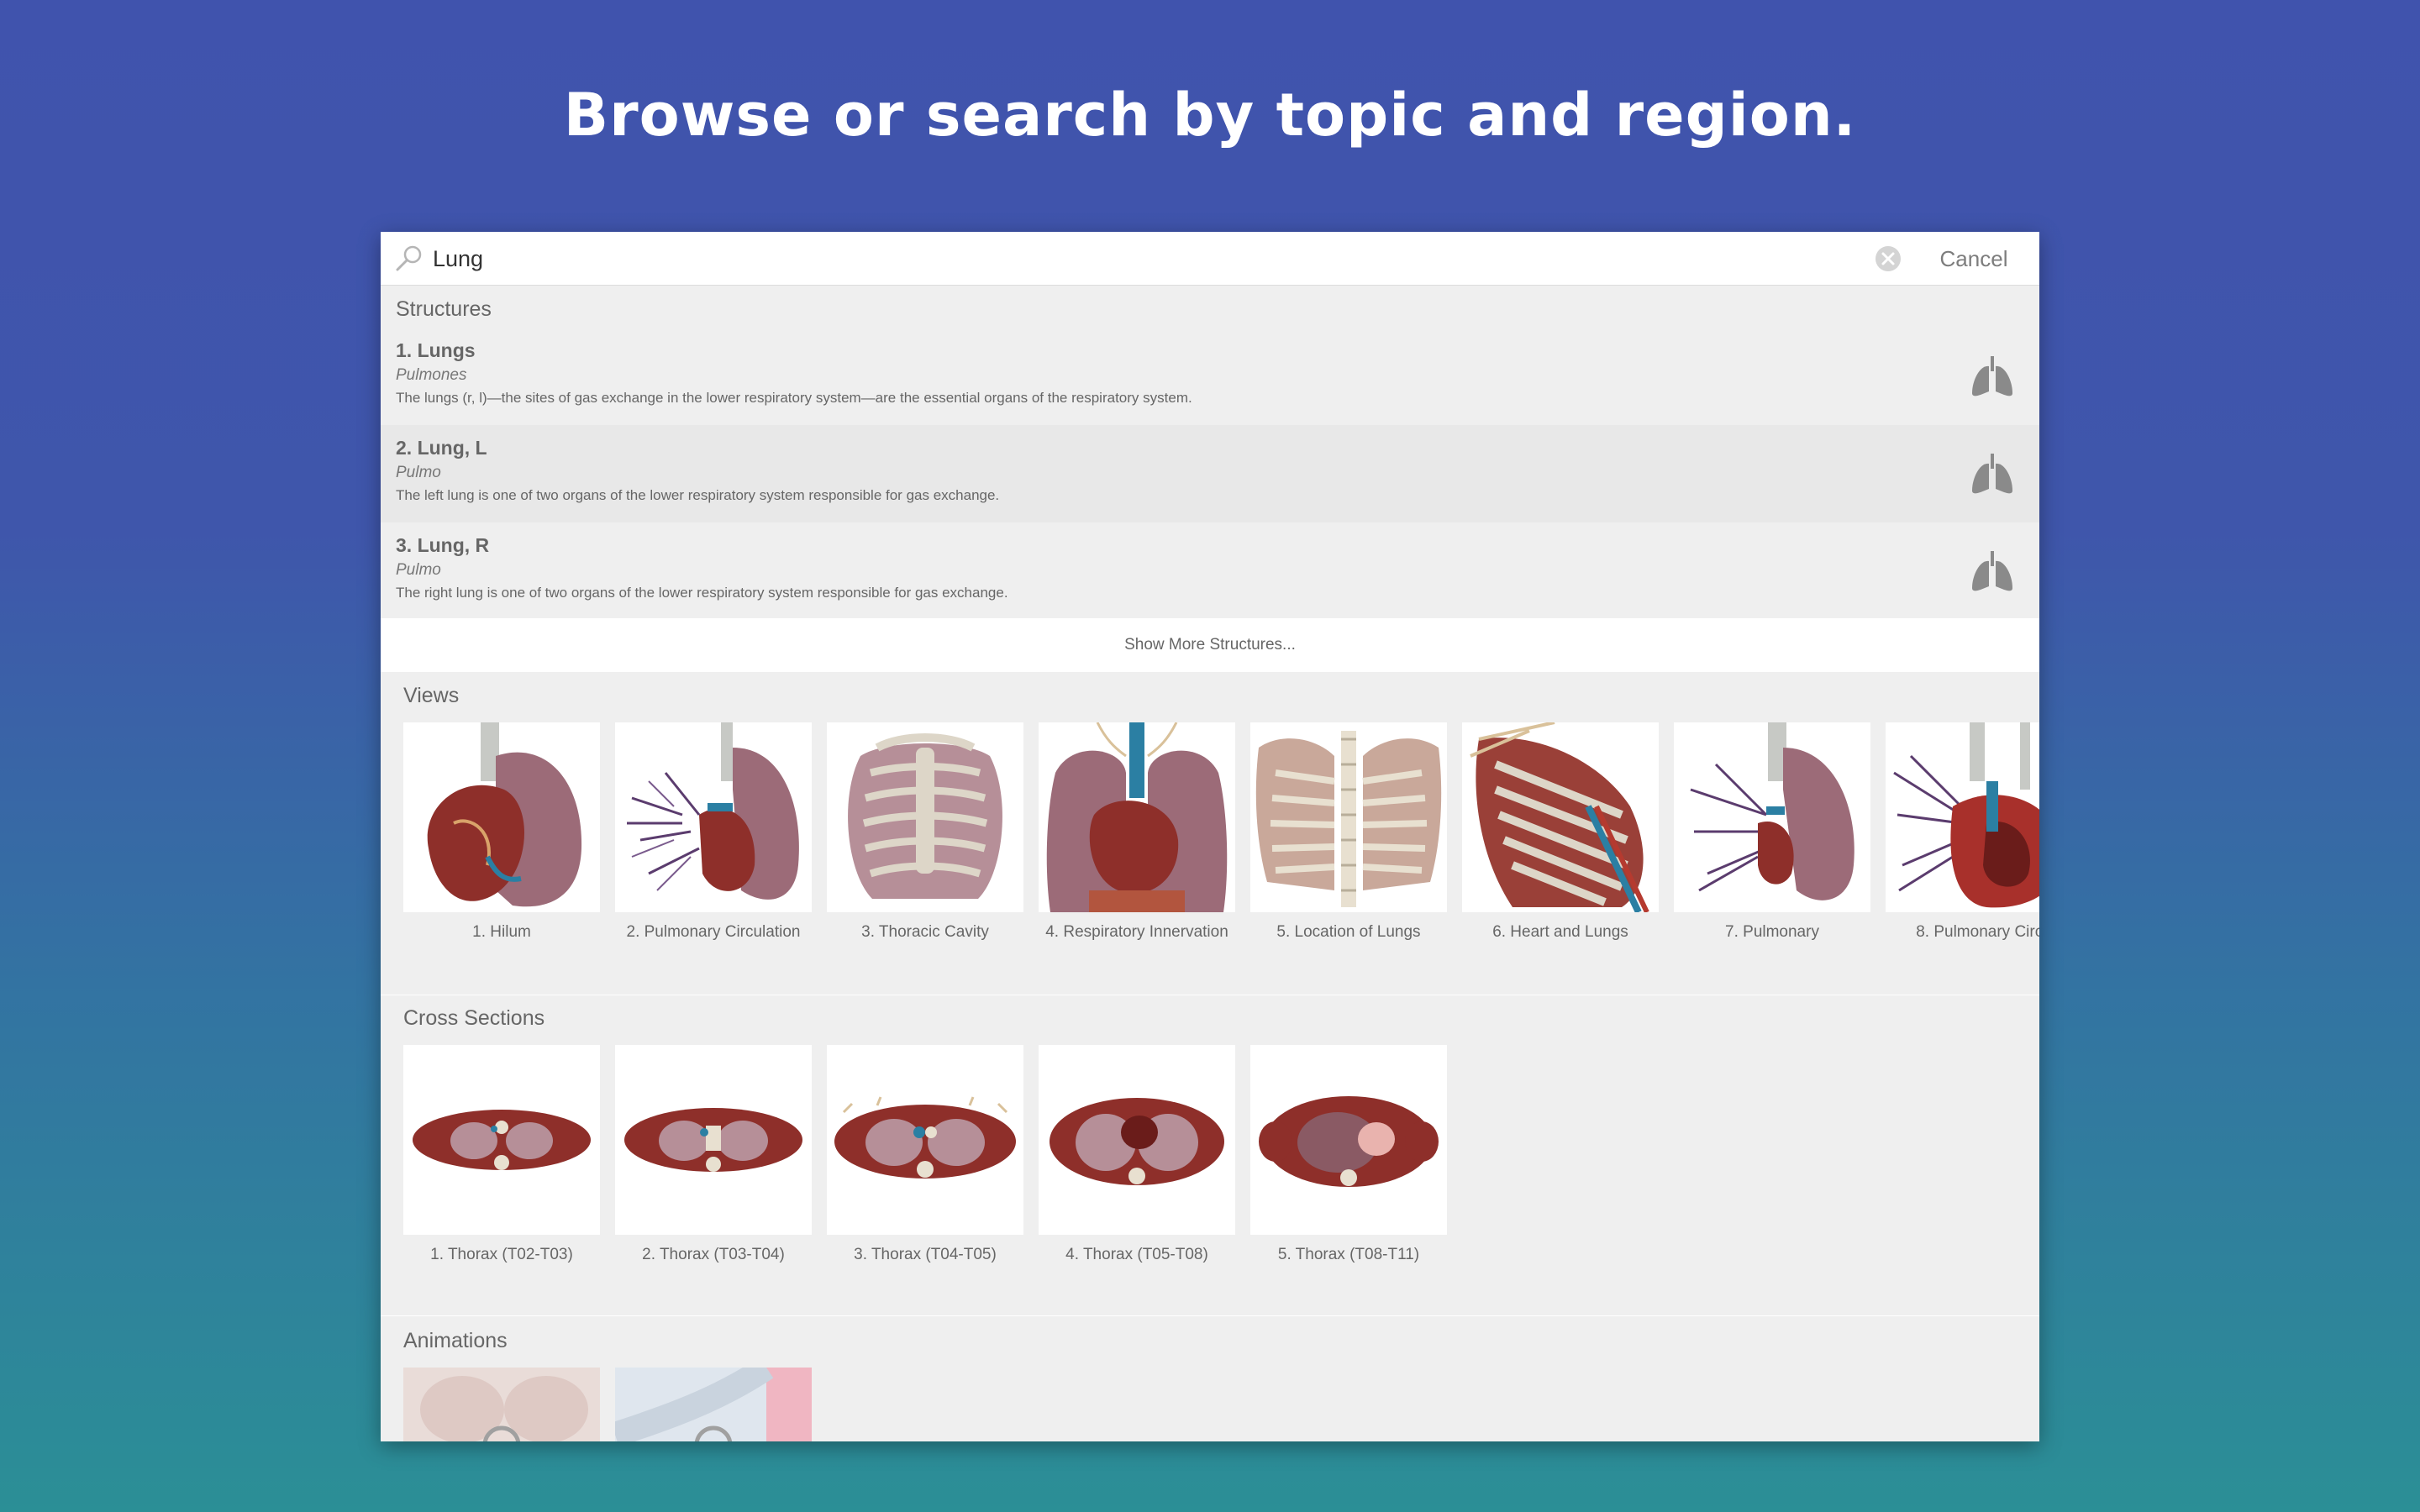 The width and height of the screenshot is (2420, 1512). Describe the element at coordinates (1210, 115) in the screenshot. I see `page-headline: Browse or search by topic and region.` at that location.